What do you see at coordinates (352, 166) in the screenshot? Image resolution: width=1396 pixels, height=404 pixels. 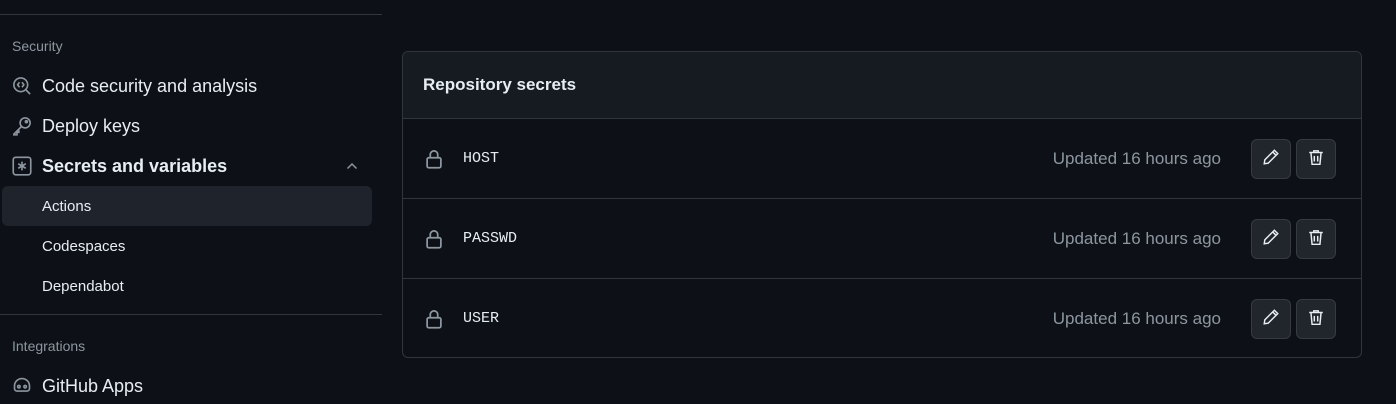 I see `chevron-up-icon` at bounding box center [352, 166].